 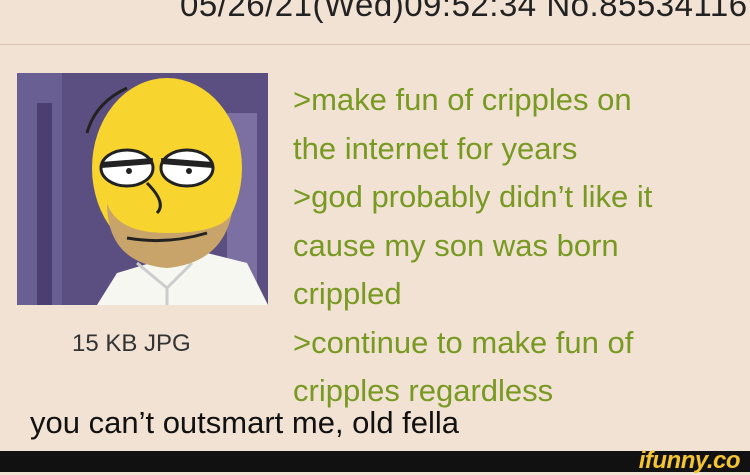 I want to click on greentext-line: crippled, so click(x=347, y=293).